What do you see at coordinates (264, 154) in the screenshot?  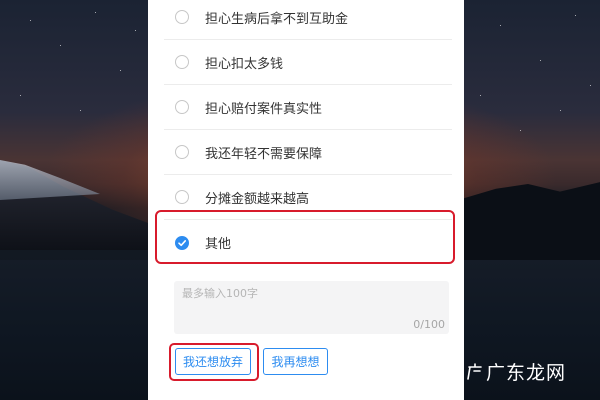 I see `option-label: 我还年轻不需要保障` at bounding box center [264, 154].